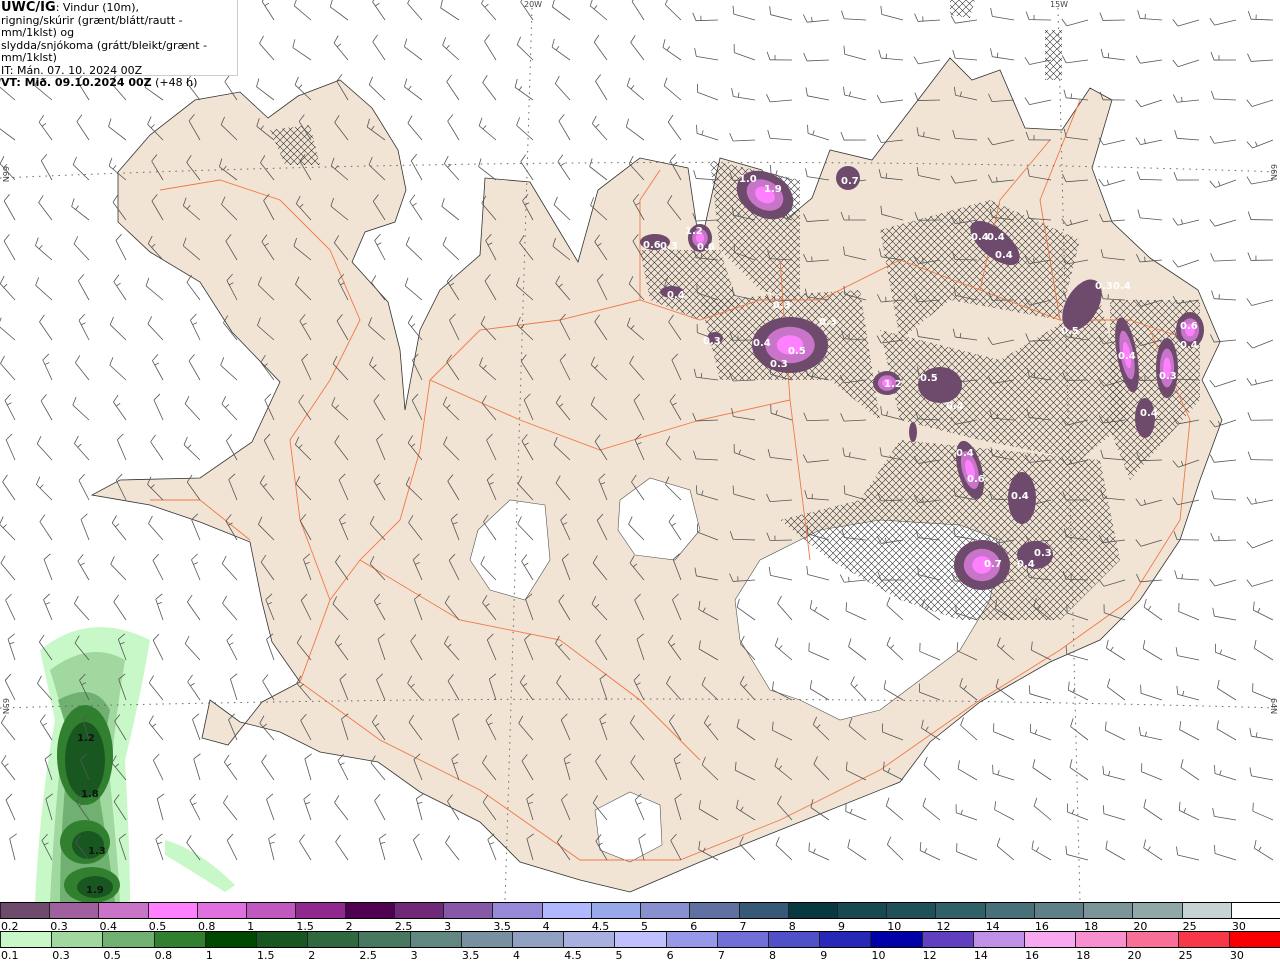  What do you see at coordinates (76, 955) in the screenshot?
I see `legend-label: 0.3` at bounding box center [76, 955].